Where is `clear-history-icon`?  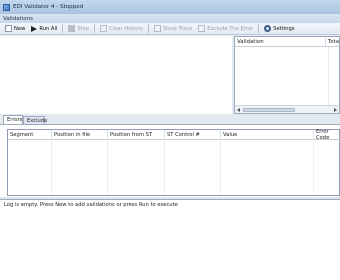 clear-history-icon is located at coordinates (104, 28).